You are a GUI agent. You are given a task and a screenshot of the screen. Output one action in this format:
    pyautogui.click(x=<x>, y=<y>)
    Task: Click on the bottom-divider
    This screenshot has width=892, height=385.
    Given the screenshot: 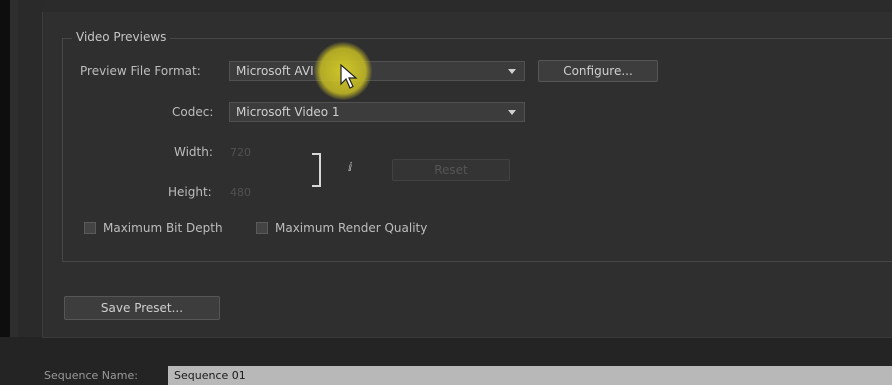 What is the action you would take?
    pyautogui.click(x=467, y=337)
    